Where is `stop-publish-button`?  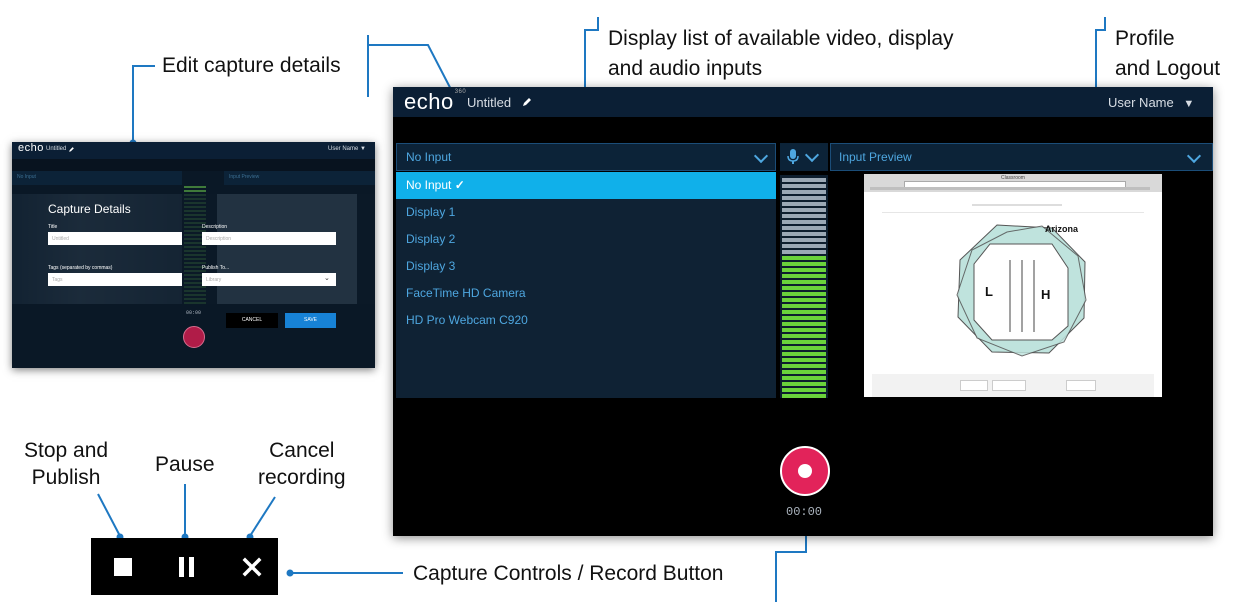
stop-publish-button is located at coordinates (124, 566).